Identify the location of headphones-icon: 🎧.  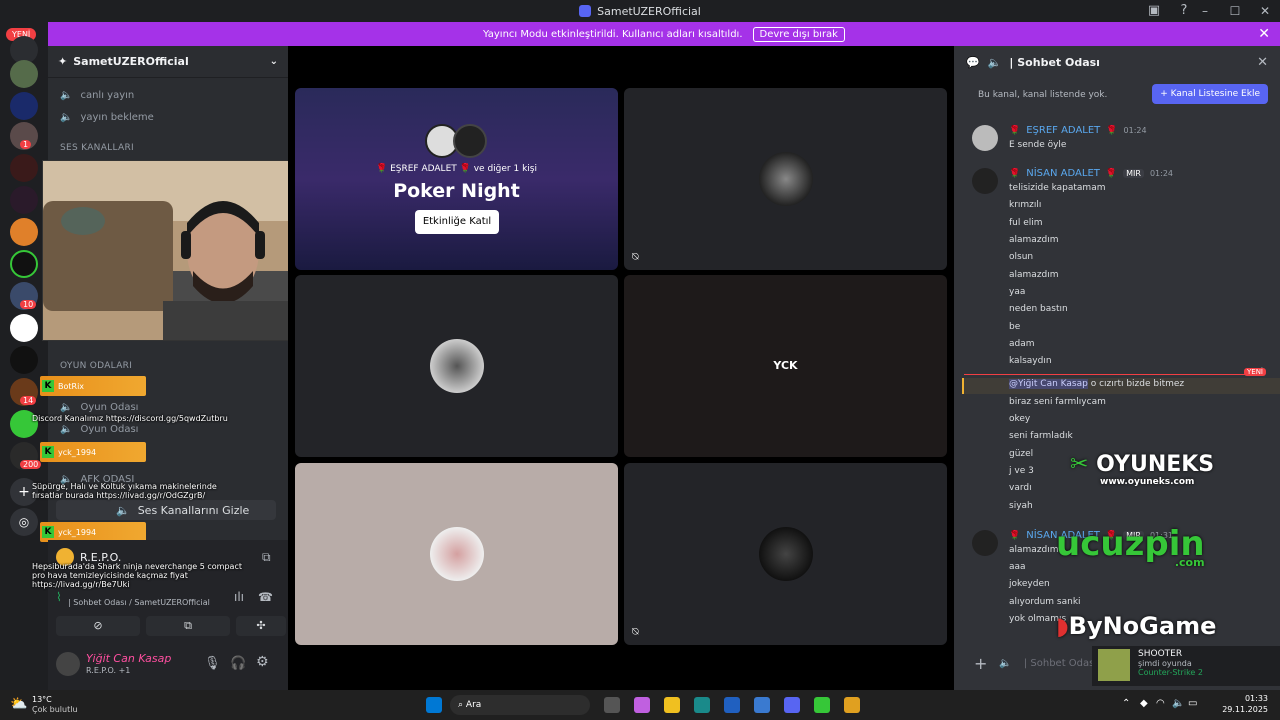
(238, 663).